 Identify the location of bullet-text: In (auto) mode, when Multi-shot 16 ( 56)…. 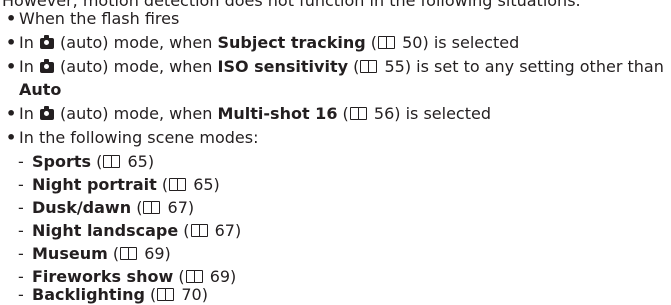
(255, 113).